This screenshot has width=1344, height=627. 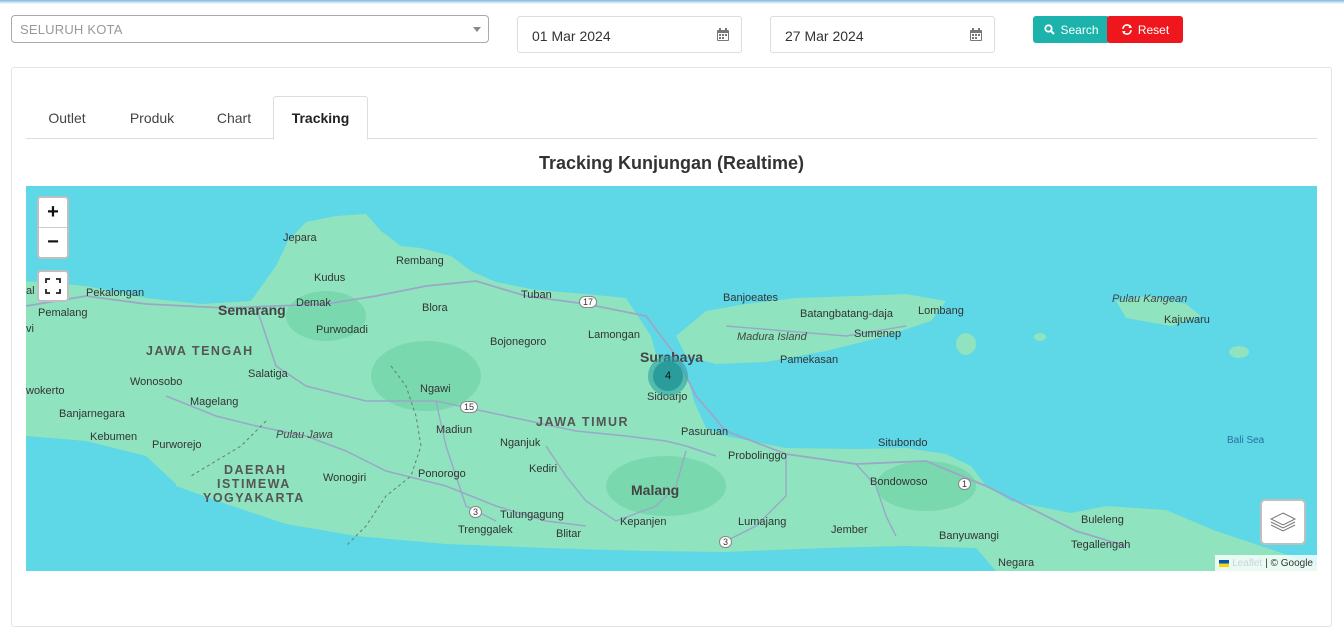 I want to click on map-label-tuban: Tuban, so click(x=536, y=295).